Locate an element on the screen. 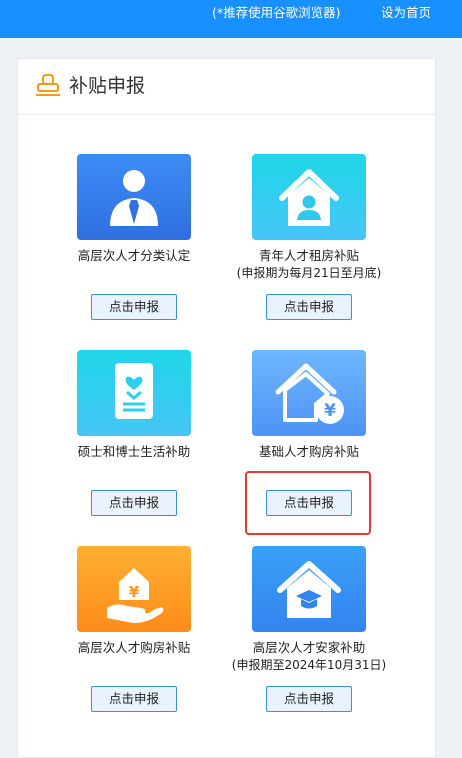 The height and width of the screenshot is (758, 462). card-title: 高层次人才分类认定 is located at coordinates (134, 255).